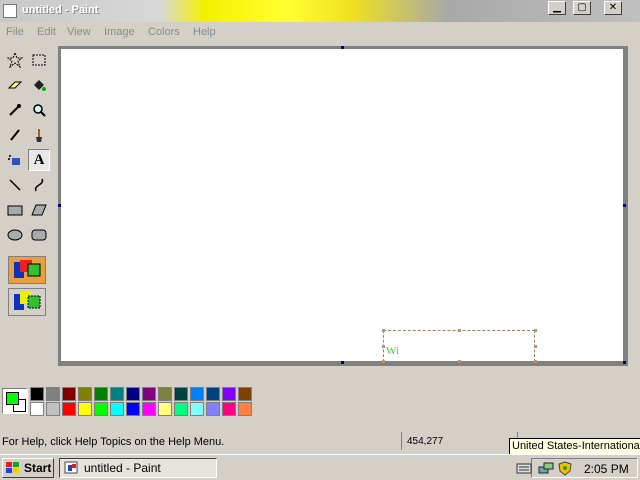 The width and height of the screenshot is (640, 480). Describe the element at coordinates (624, 205) in the screenshot. I see `canvas-resize-handle-right` at that location.